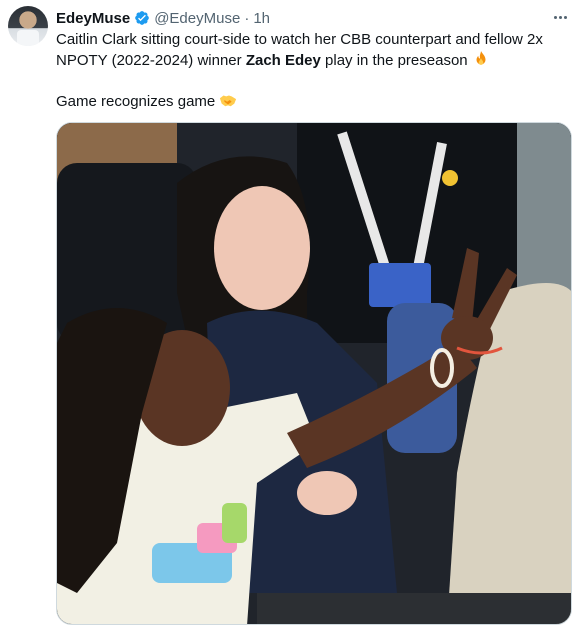 Image resolution: width=584 pixels, height=630 pixels. Describe the element at coordinates (396, 60) in the screenshot. I see `tweet-text-part-2: play in the preseason` at that location.